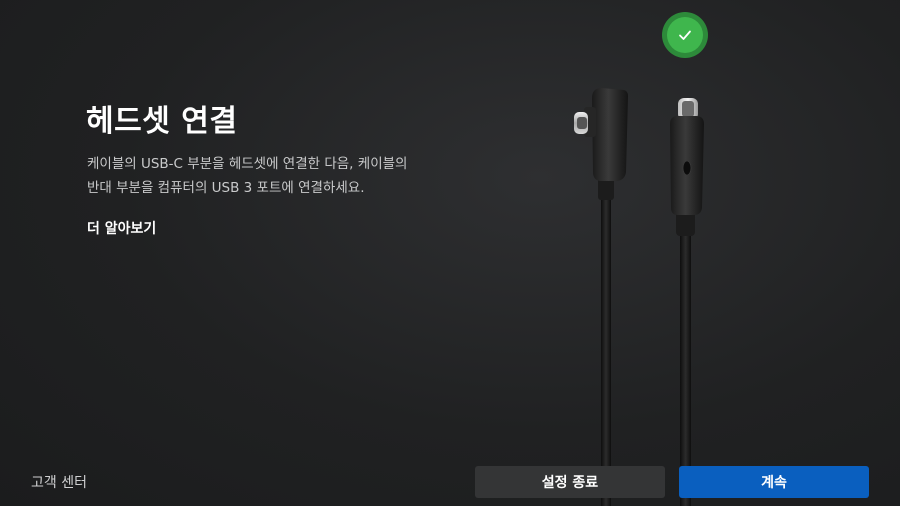  I want to click on connected-check-icon, so click(685, 35).